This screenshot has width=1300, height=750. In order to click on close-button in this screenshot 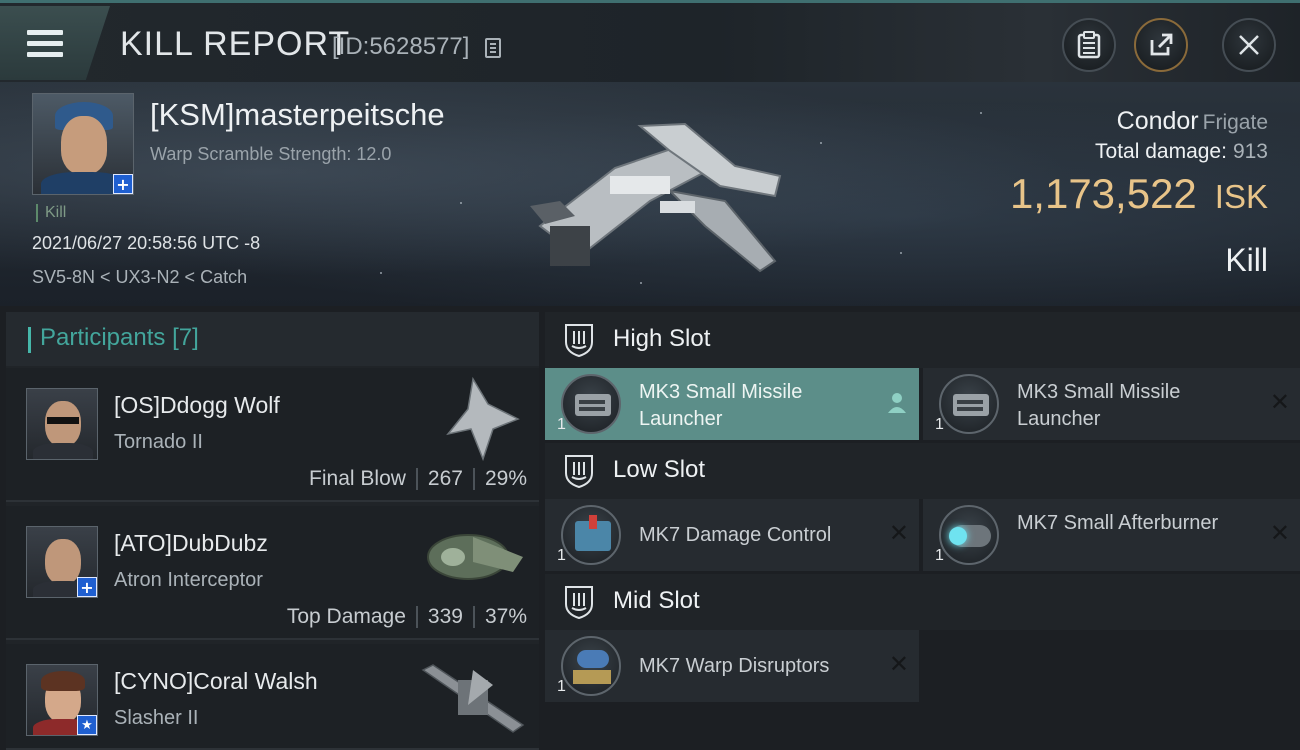, I will do `click(1249, 45)`.